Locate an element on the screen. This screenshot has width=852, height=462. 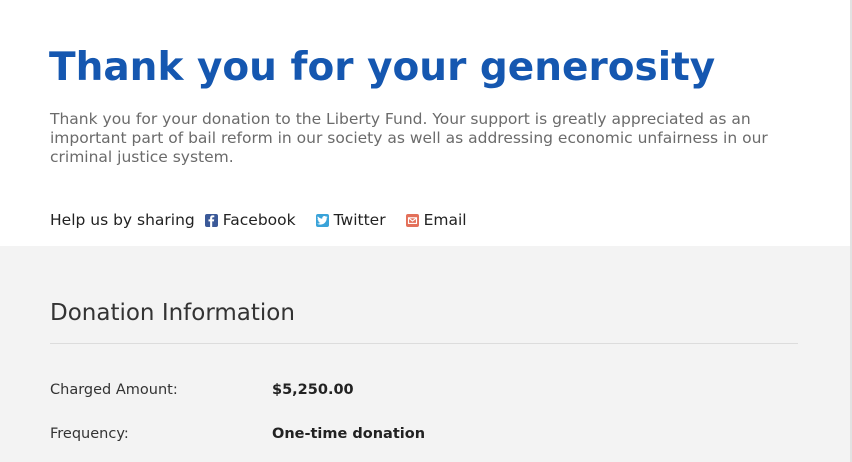
share-label: Help us by sharing is located at coordinates (122, 220).